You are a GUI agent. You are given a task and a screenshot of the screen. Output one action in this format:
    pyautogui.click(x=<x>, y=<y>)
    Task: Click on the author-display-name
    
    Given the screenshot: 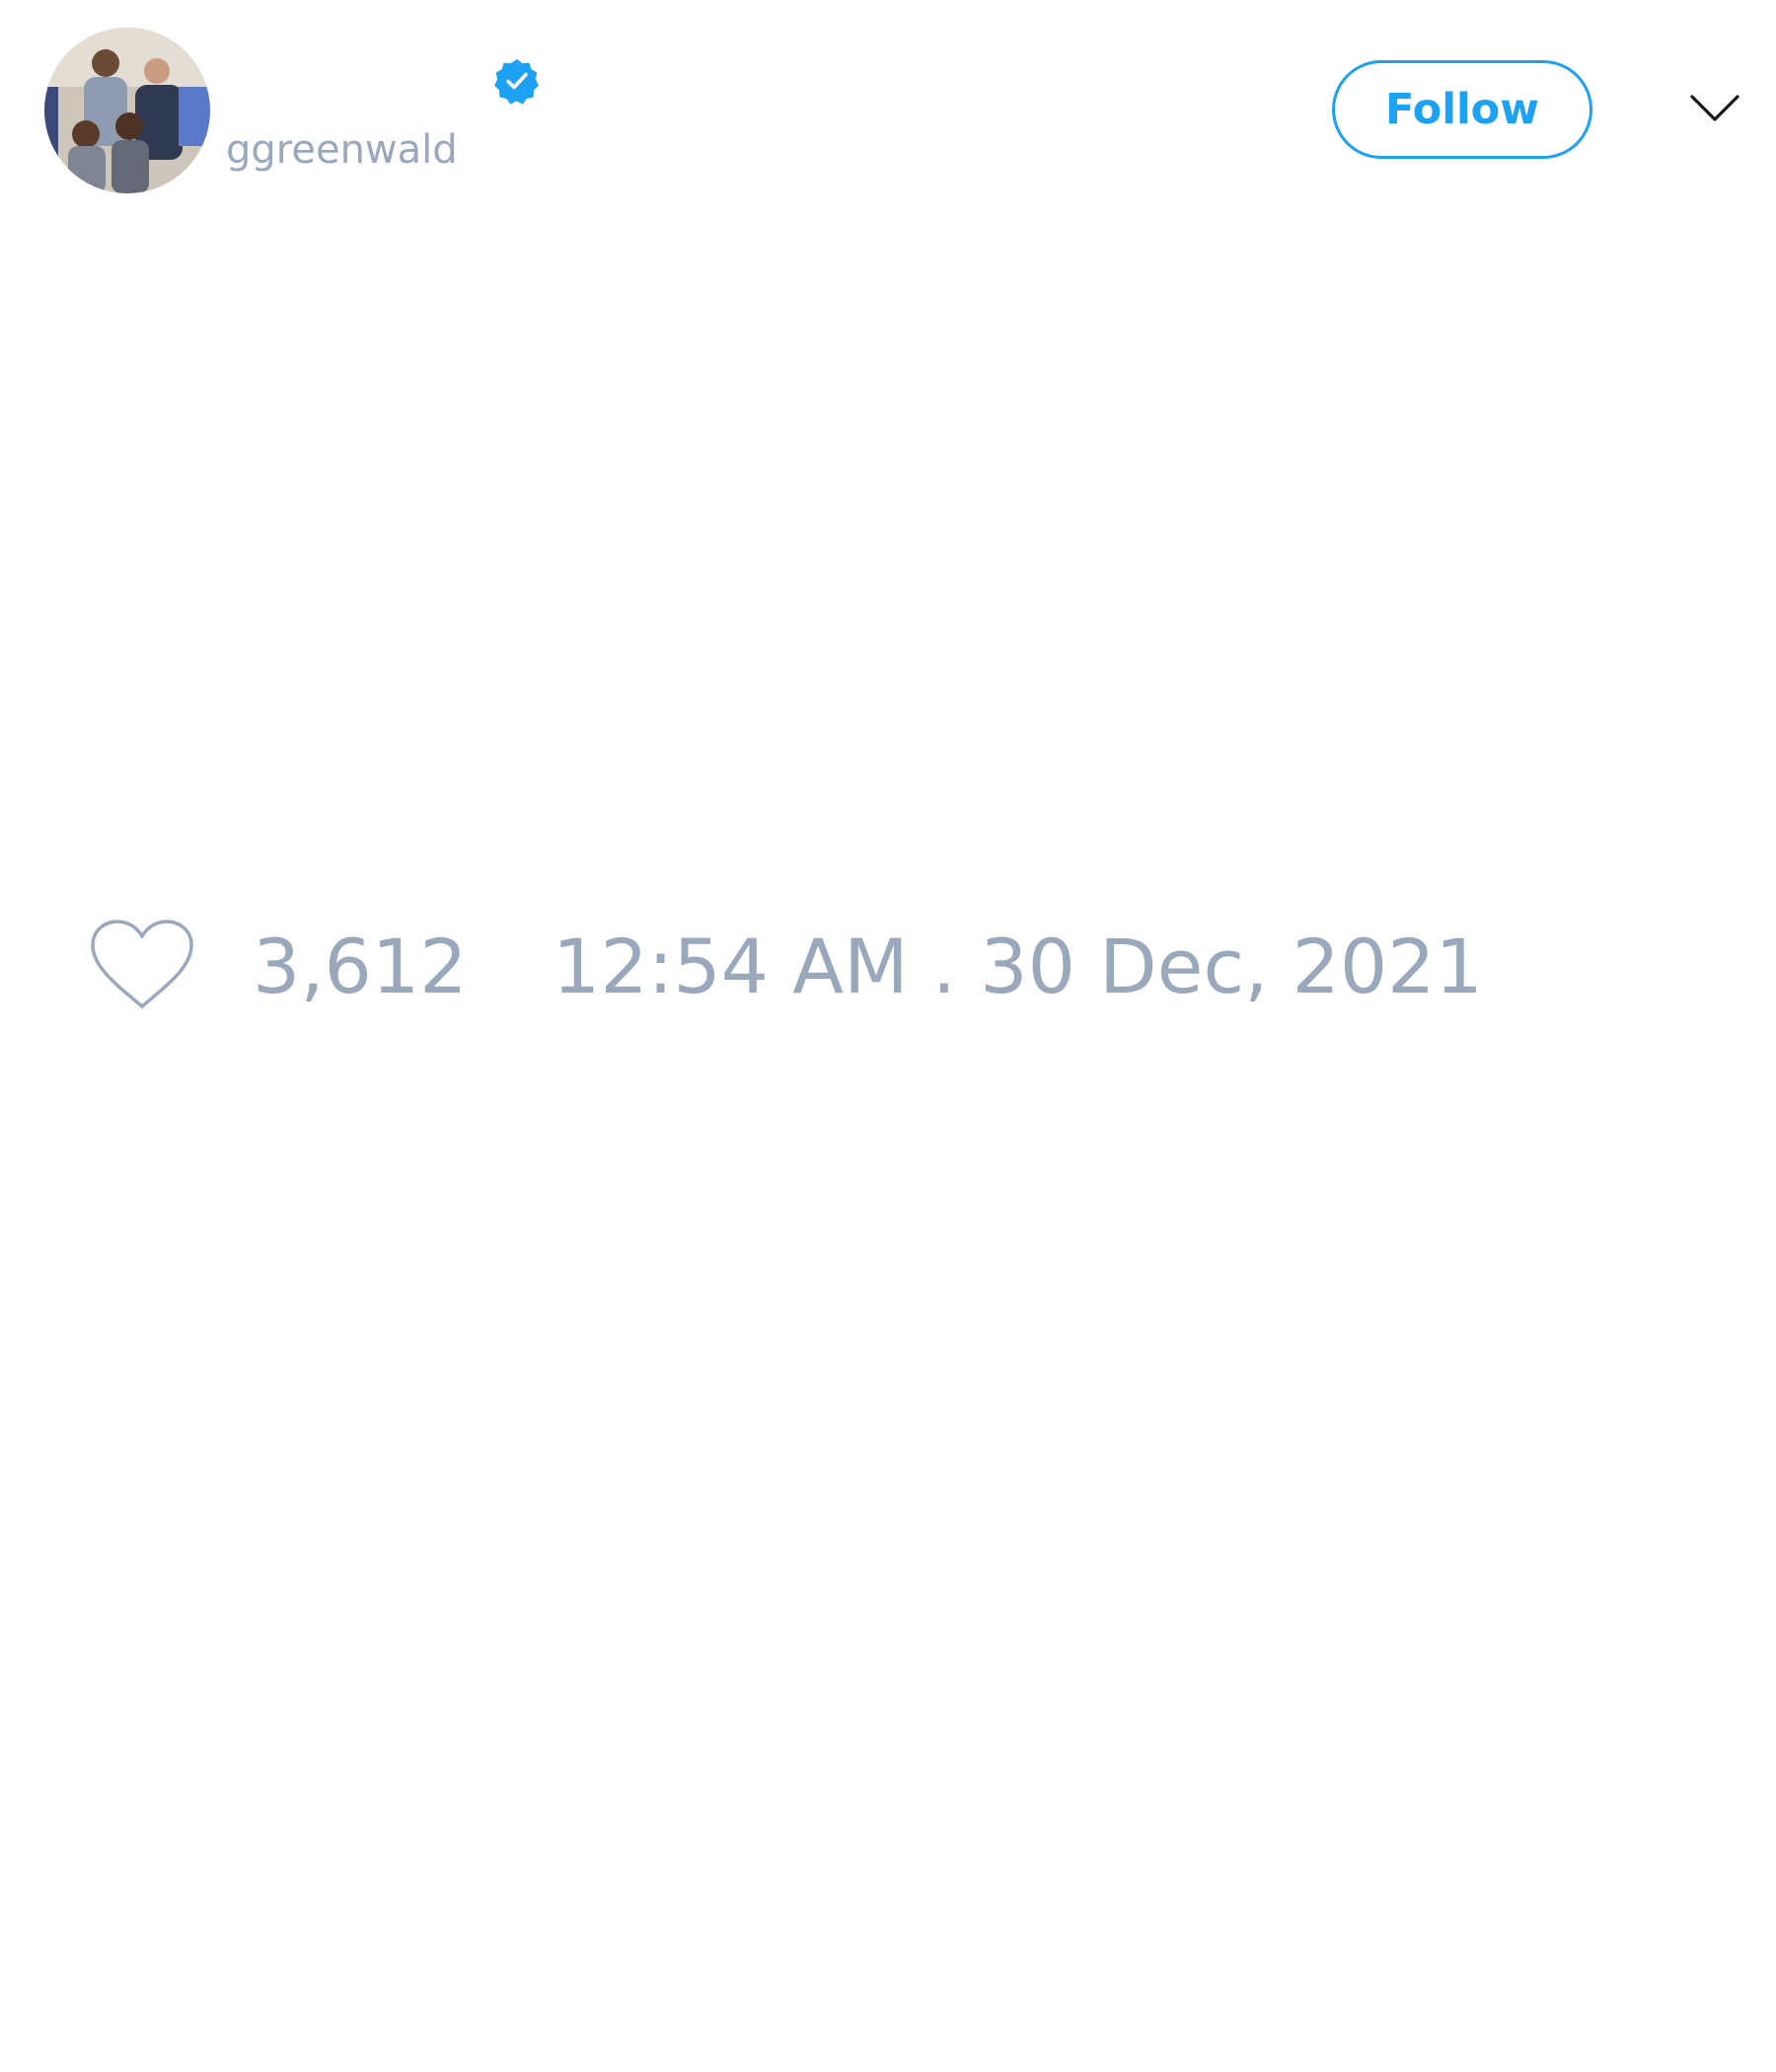 What is the action you would take?
    pyautogui.click(x=355, y=82)
    